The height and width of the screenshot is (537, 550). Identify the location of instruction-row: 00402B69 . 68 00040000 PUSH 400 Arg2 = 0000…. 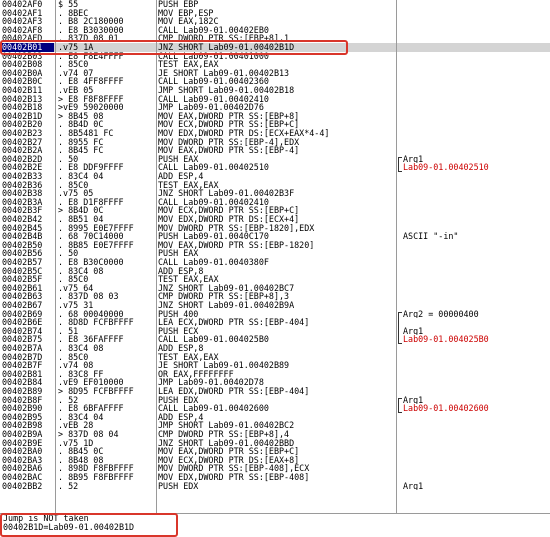
(275, 314).